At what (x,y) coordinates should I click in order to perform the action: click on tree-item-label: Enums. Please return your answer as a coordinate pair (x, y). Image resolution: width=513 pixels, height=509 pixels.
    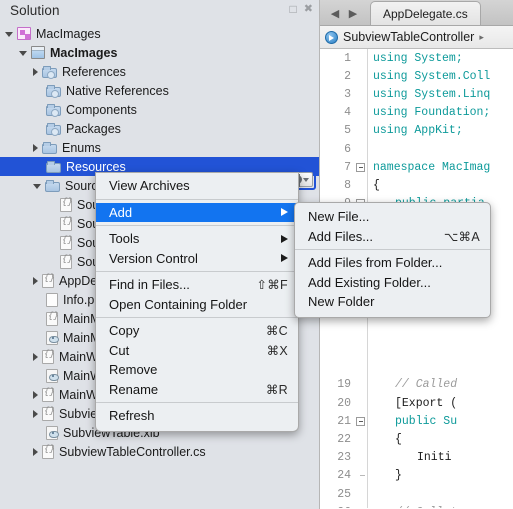
    Looking at the image, I should click on (81, 147).